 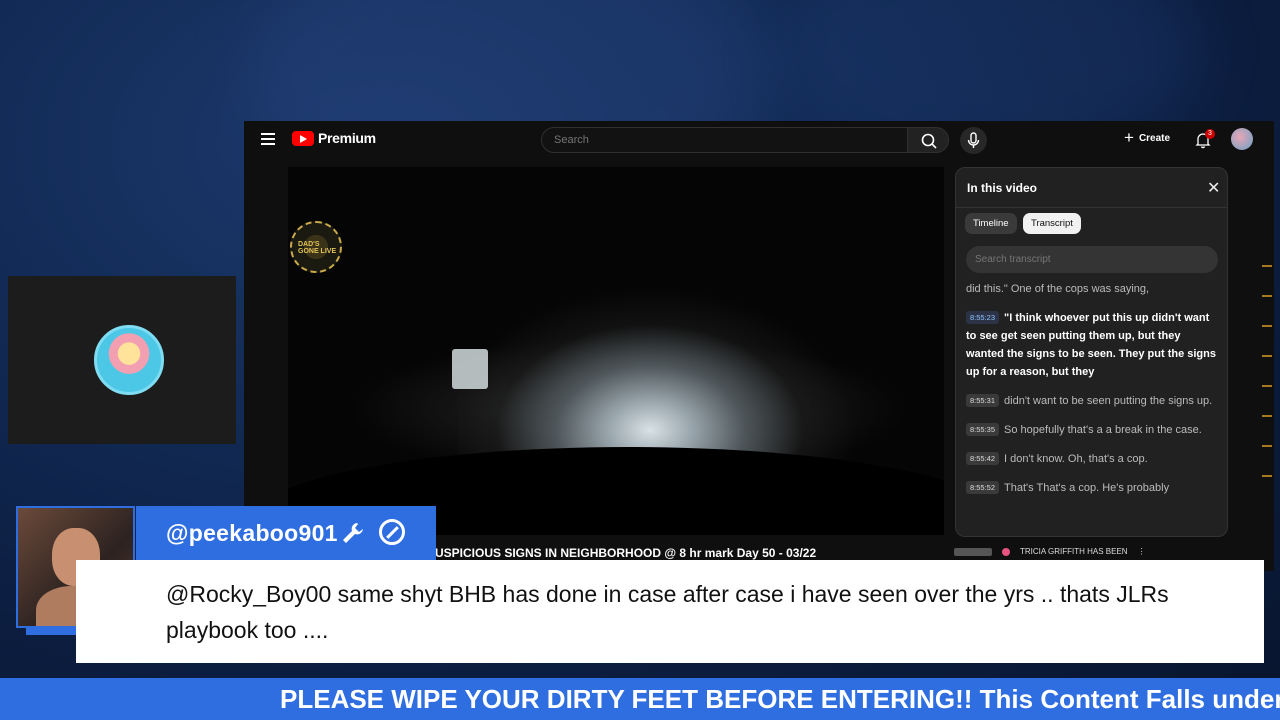 I want to click on moderator-icon, so click(x=392, y=532).